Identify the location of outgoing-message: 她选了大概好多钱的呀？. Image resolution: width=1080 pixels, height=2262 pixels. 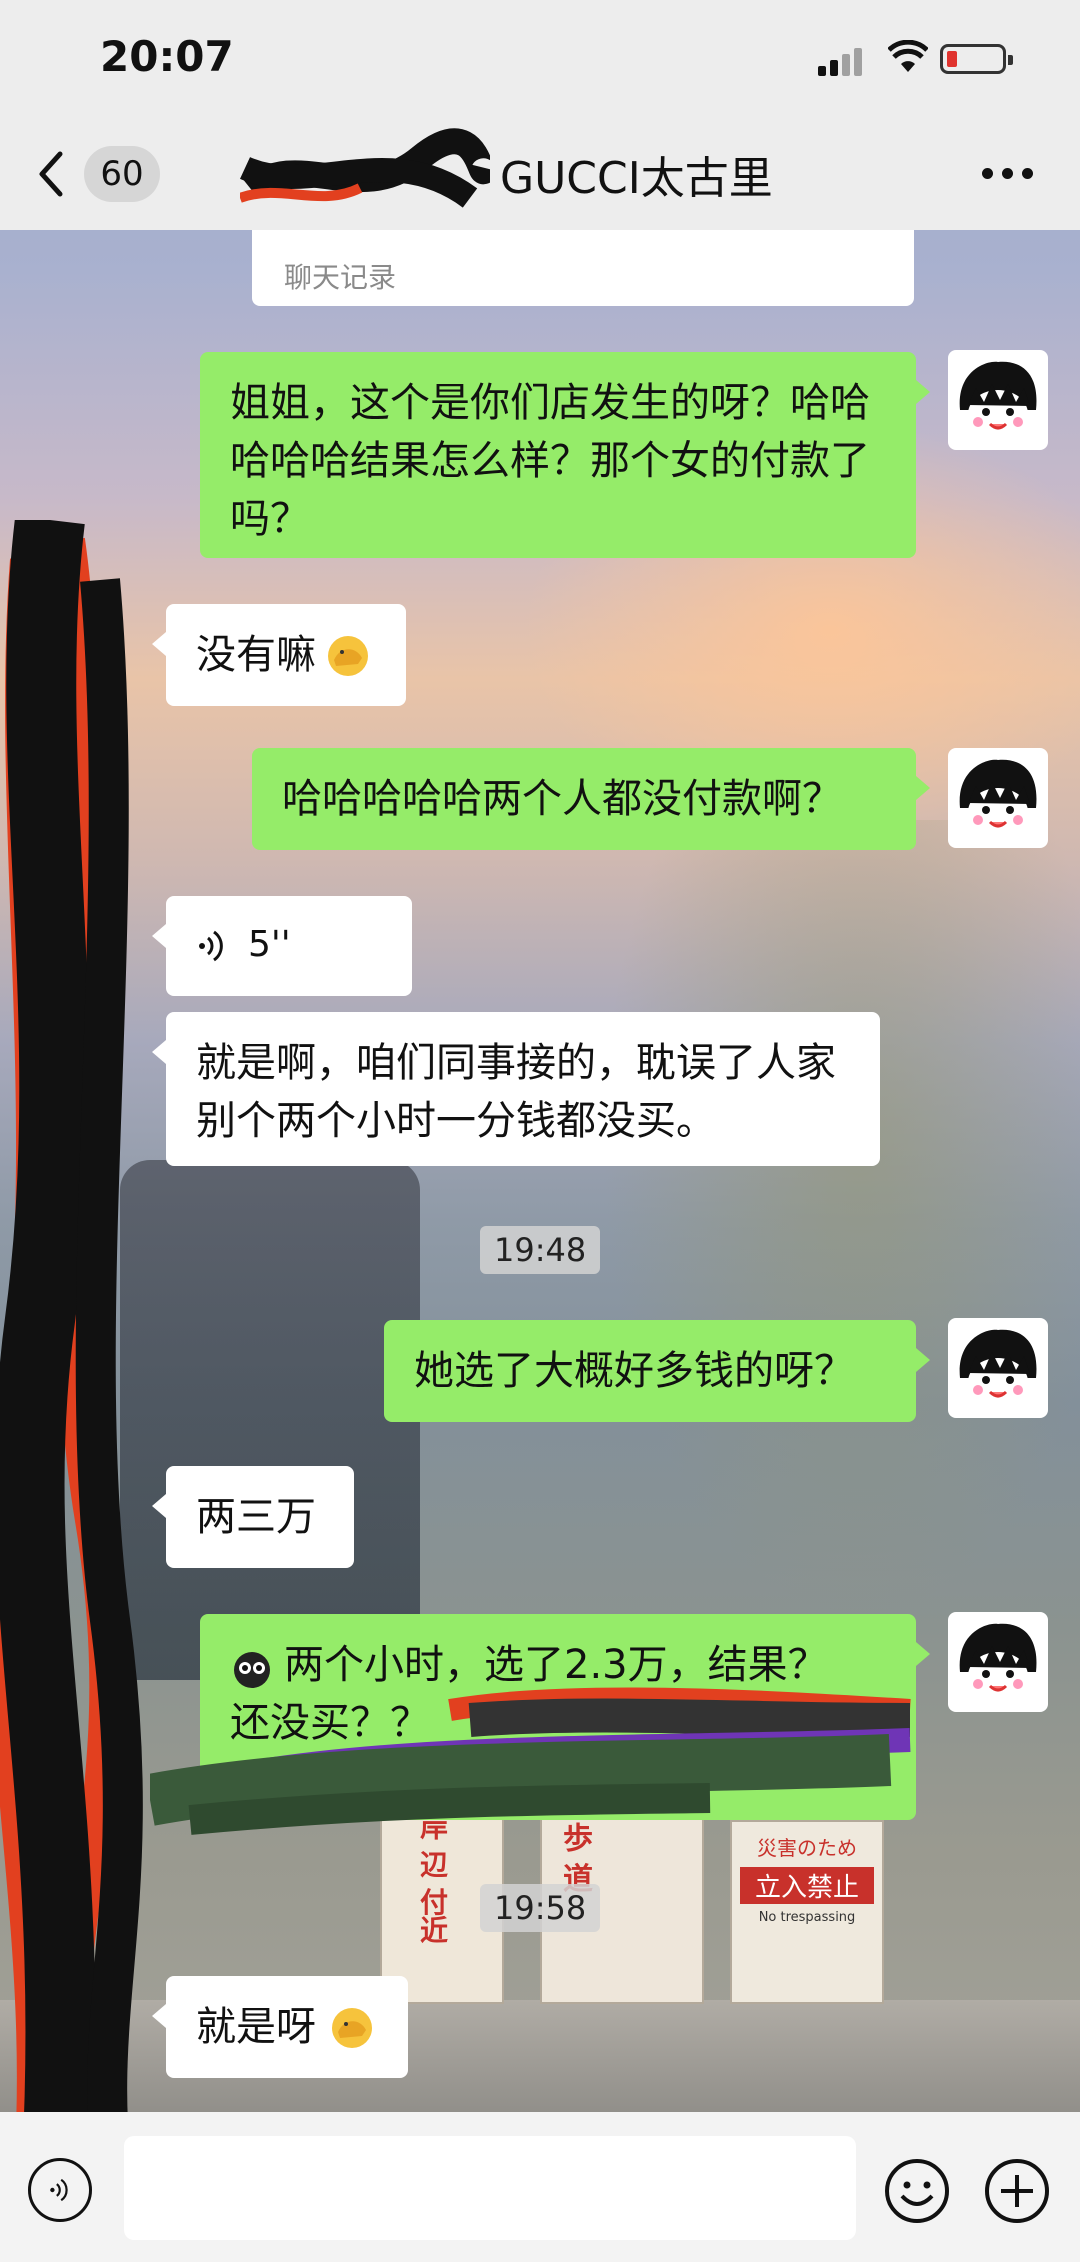
(657, 1371).